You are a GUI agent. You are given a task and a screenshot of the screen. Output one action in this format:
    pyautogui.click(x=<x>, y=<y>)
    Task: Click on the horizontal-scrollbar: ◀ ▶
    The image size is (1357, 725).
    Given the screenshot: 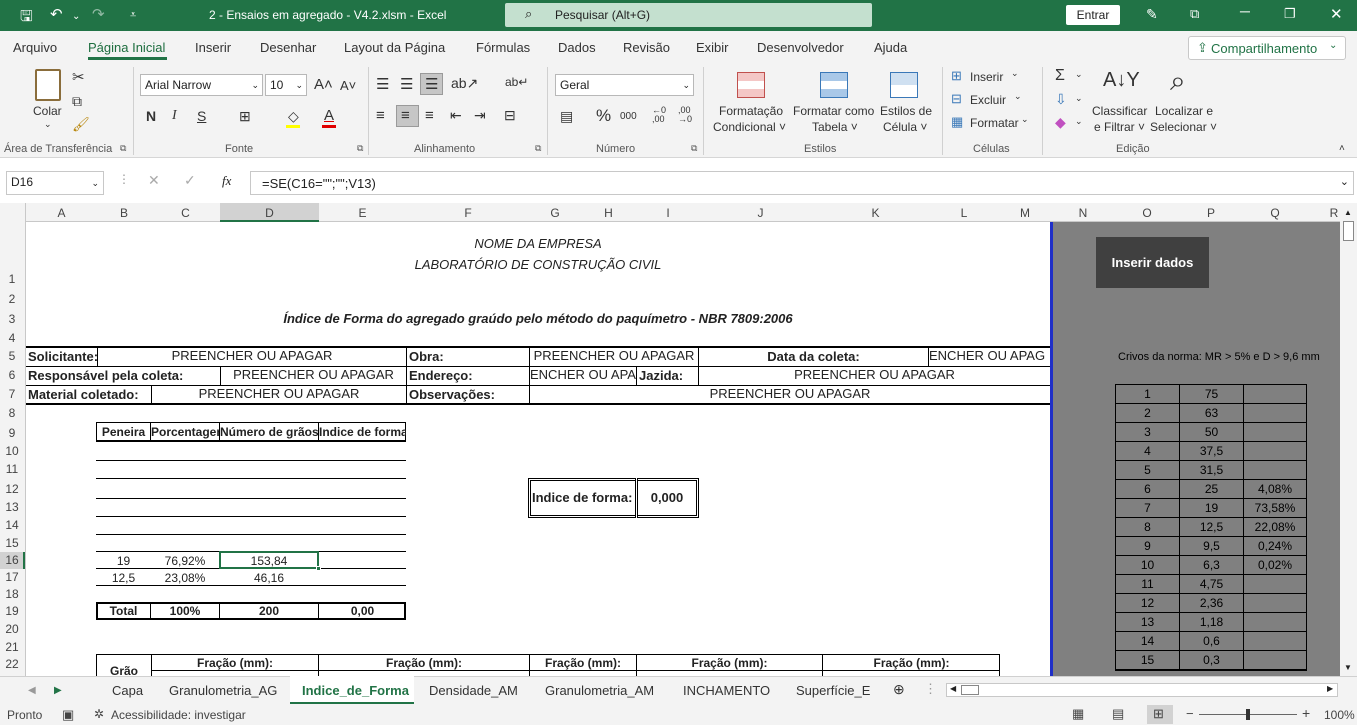 What is the action you would take?
    pyautogui.click(x=1142, y=690)
    